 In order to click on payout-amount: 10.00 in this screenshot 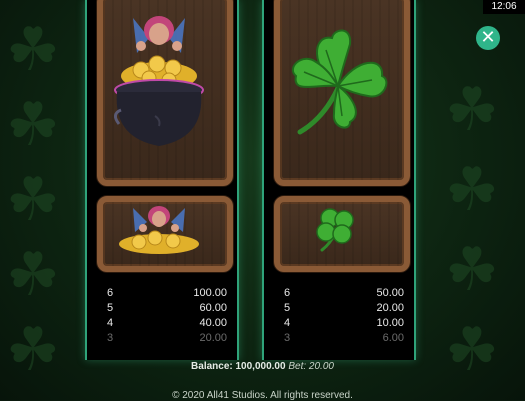, I will do `click(390, 323)`.